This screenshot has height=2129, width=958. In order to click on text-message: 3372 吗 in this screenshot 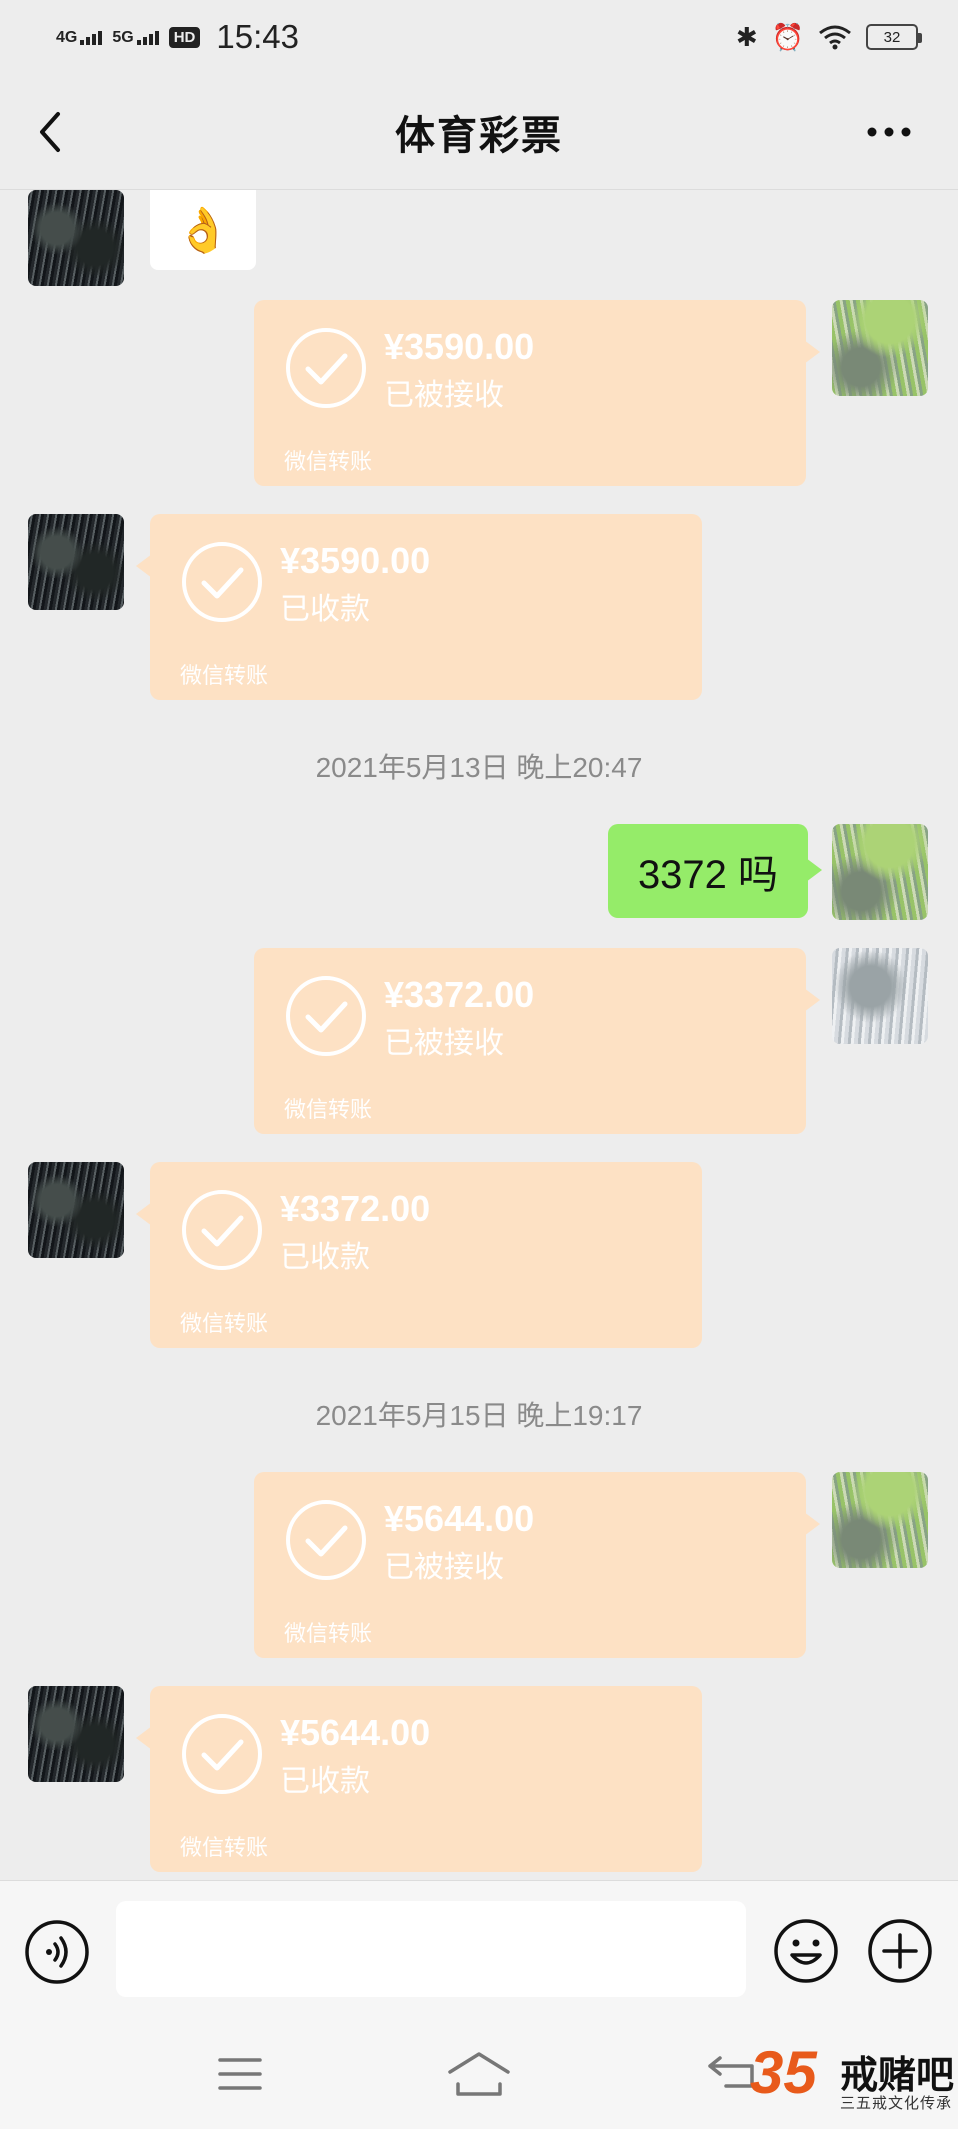, I will do `click(715, 871)`.